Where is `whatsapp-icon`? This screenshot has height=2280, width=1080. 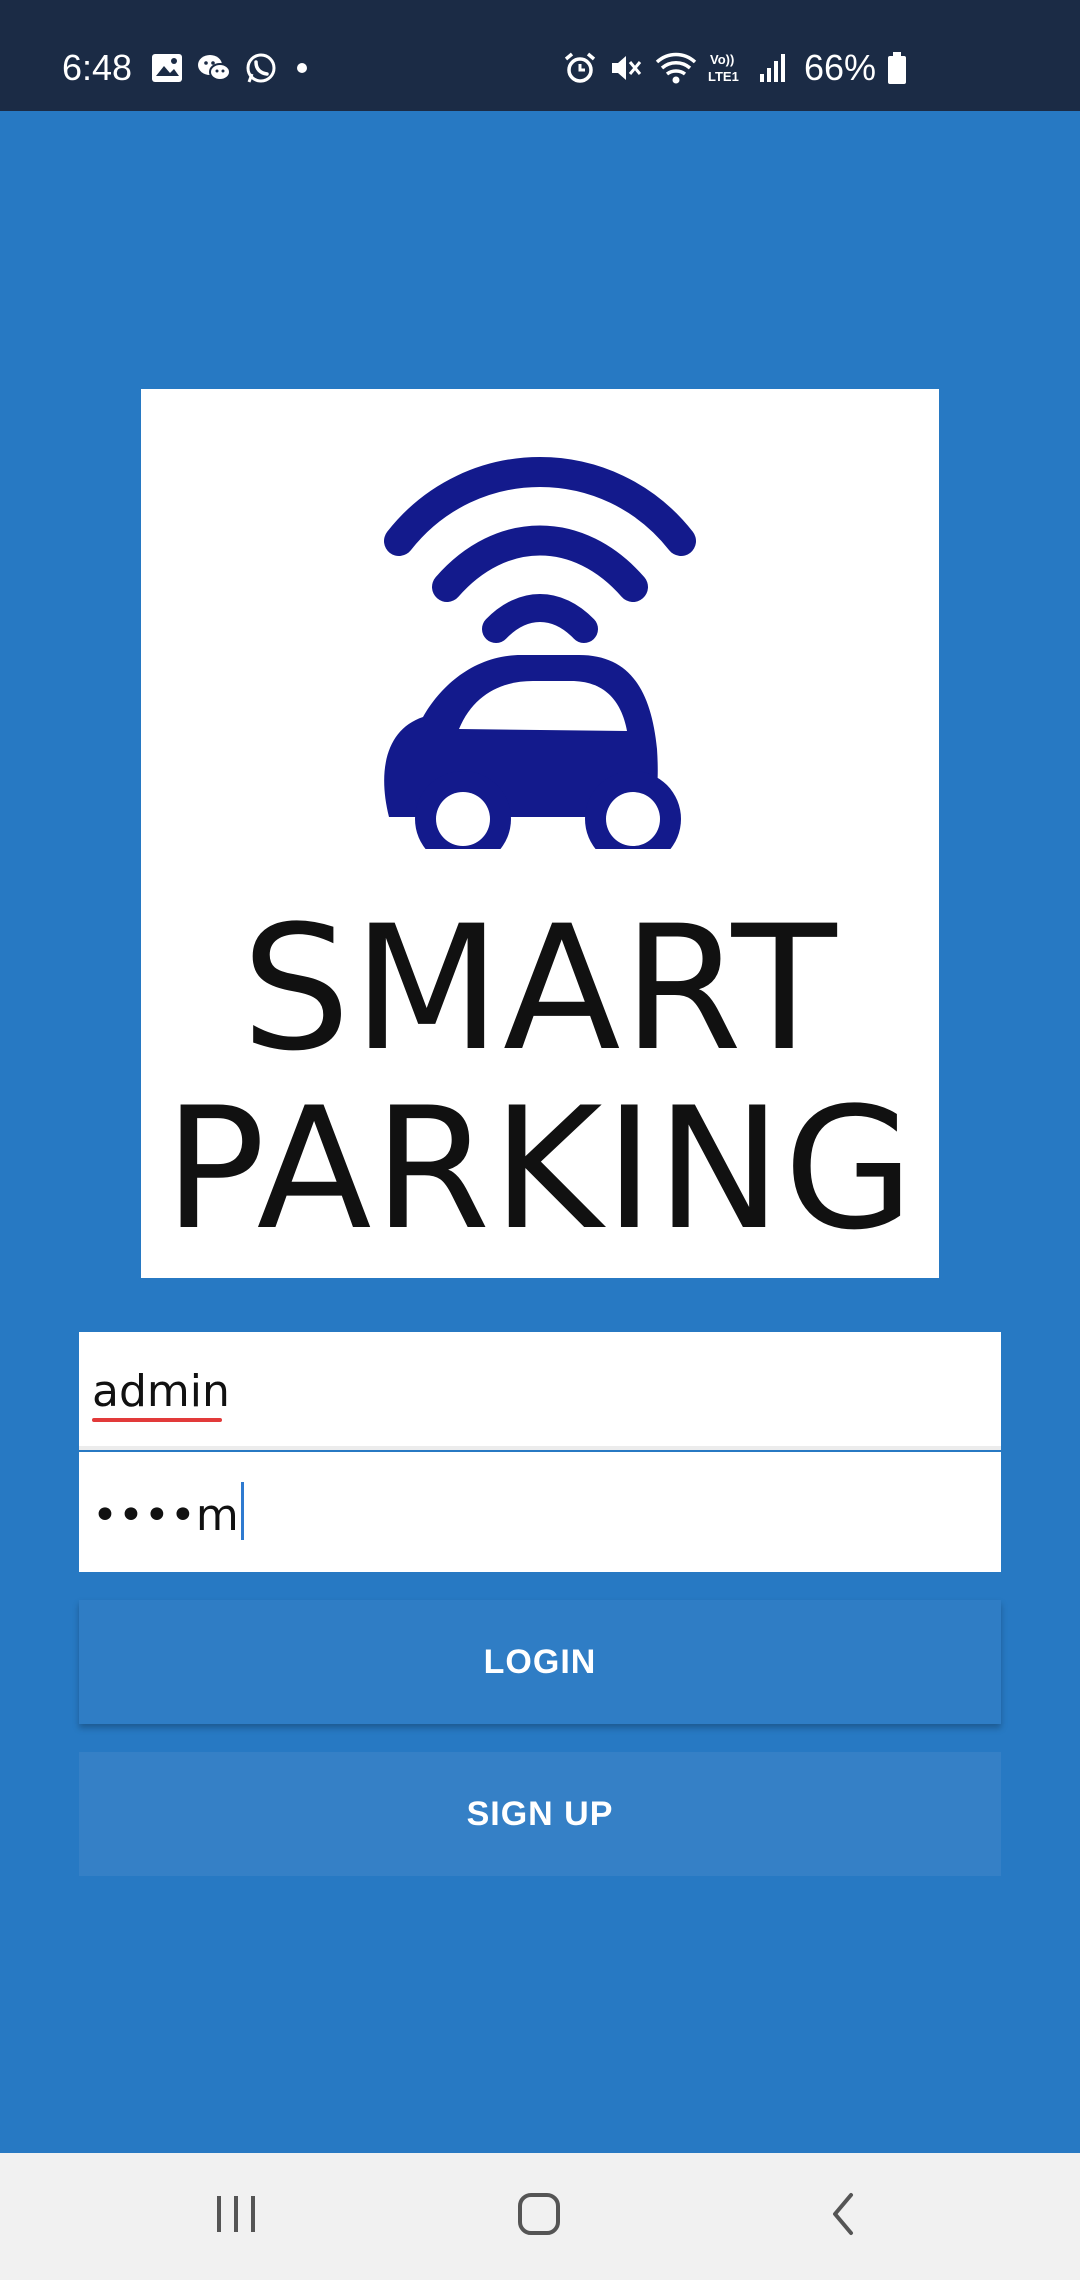
whatsapp-icon is located at coordinates (261, 68).